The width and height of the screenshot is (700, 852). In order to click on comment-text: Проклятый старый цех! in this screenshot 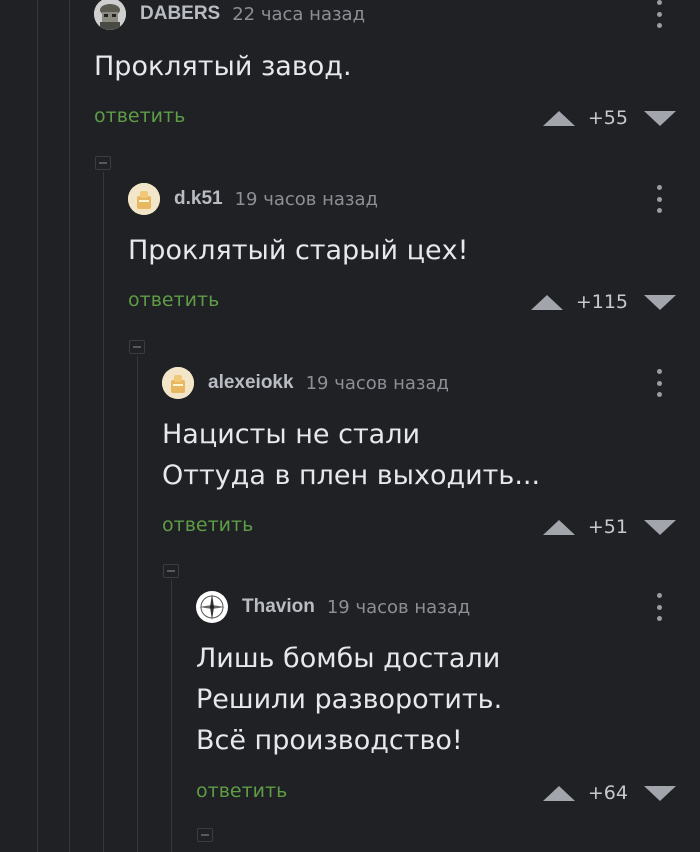, I will do `click(298, 250)`.